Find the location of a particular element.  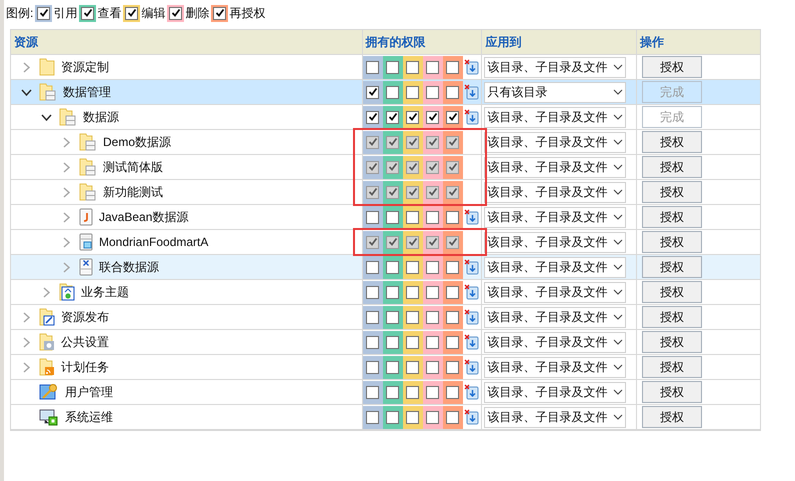

tree-row: 资源发布 该目录、子目录及文件 授权 is located at coordinates (385, 317).